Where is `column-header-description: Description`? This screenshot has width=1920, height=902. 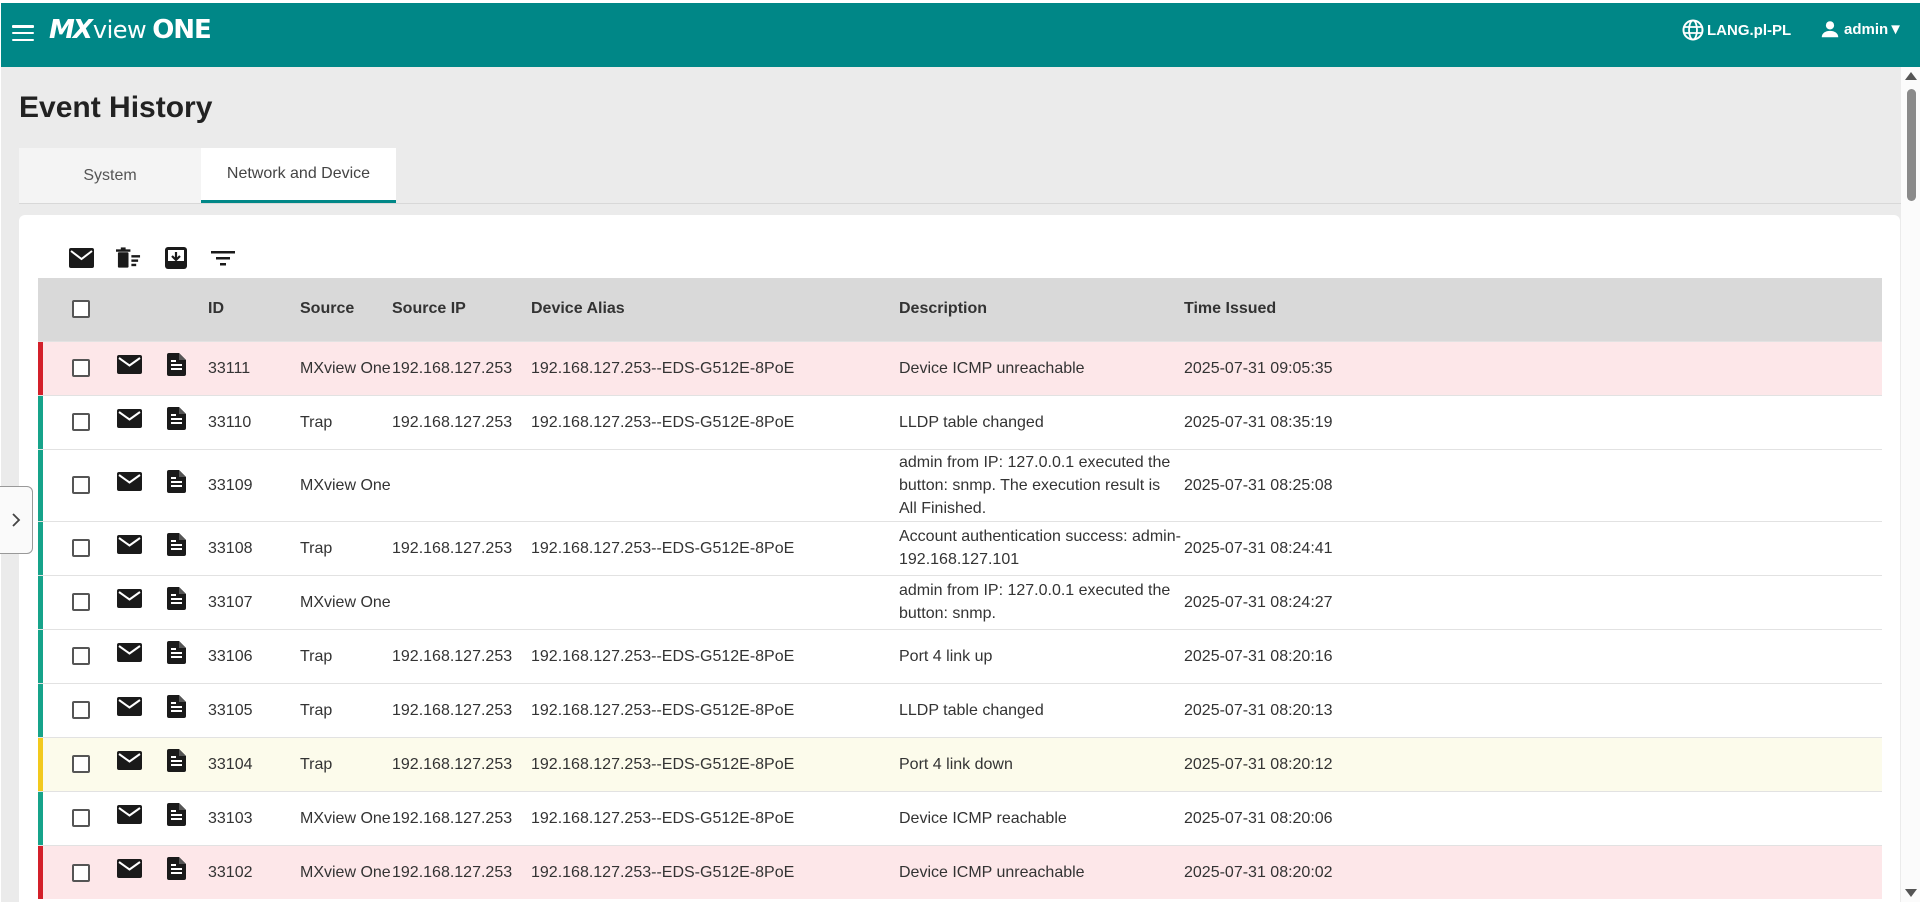
column-header-description: Description is located at coordinates (1041, 309).